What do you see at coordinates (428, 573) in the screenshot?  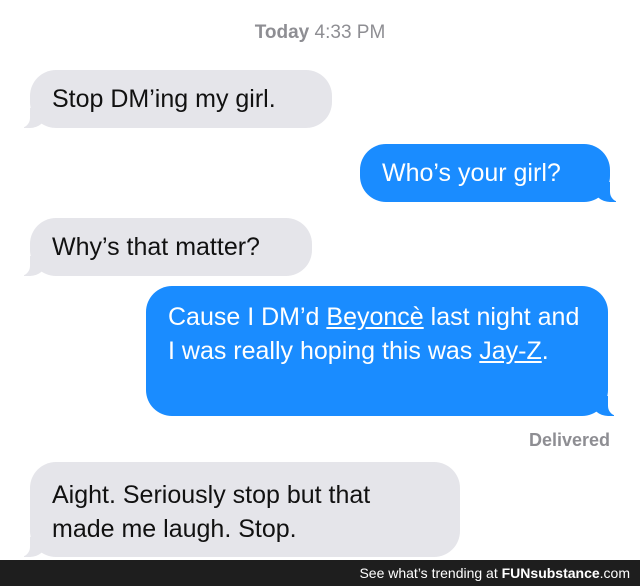 I see `footer-text: See what’s trending at` at bounding box center [428, 573].